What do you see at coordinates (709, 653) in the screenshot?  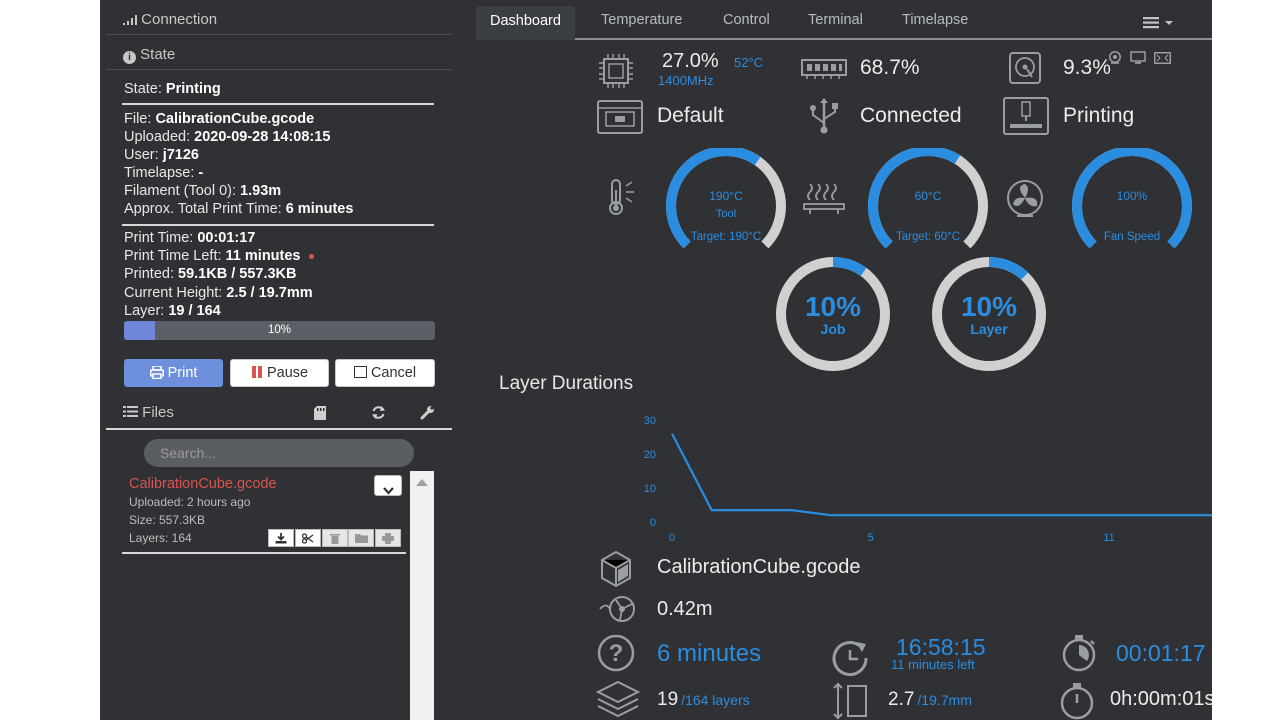 I see `estimated-print-time: 6 minutes` at bounding box center [709, 653].